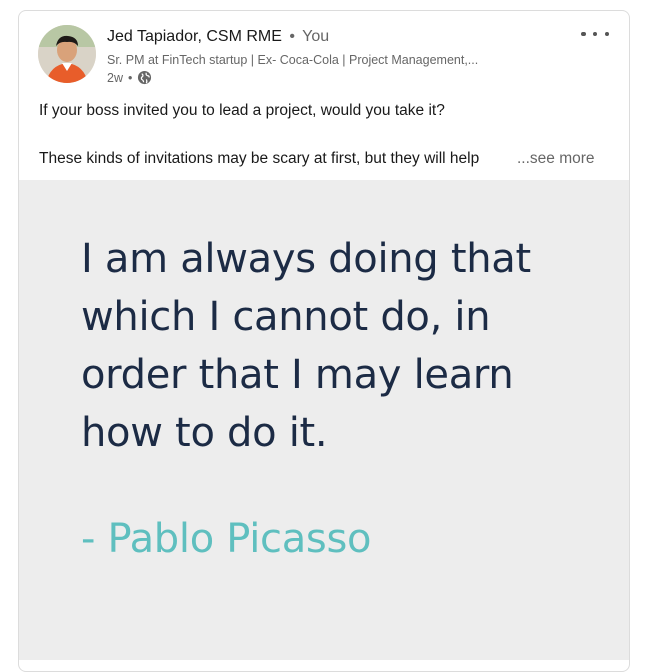  Describe the element at coordinates (556, 159) in the screenshot. I see `see-more-link: ...see more` at that location.